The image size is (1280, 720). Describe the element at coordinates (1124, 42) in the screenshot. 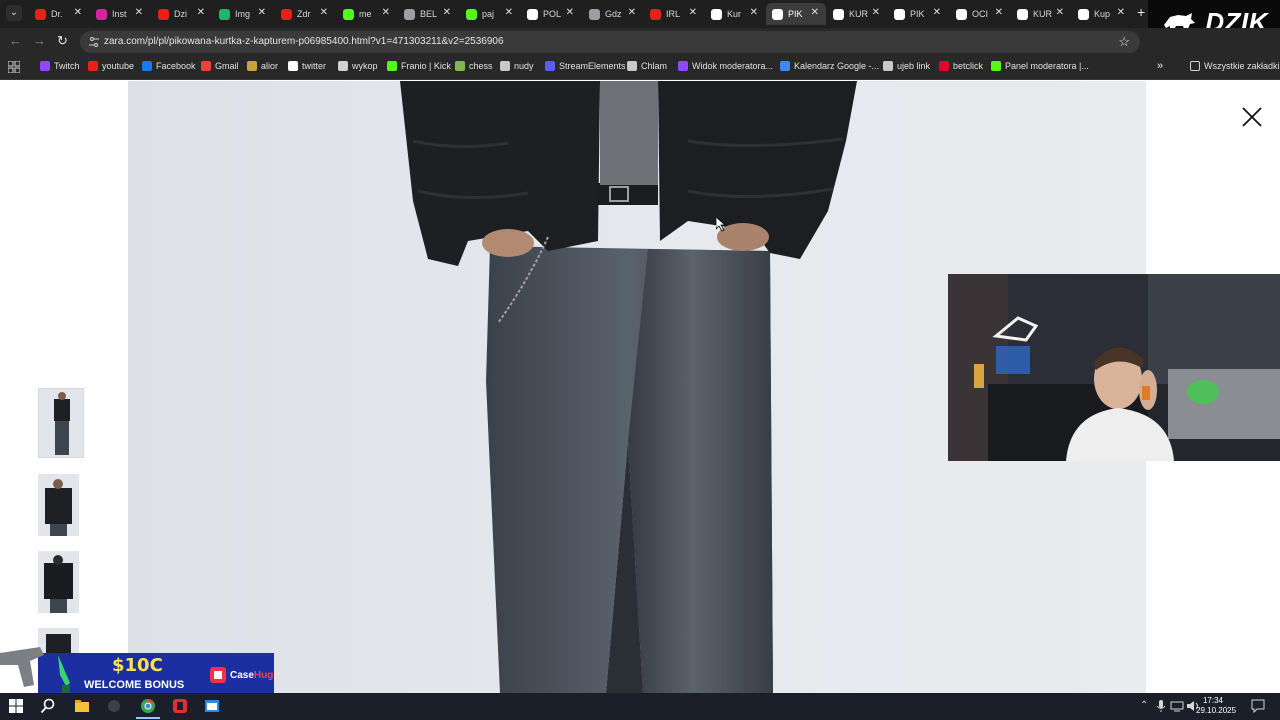

I see `bookmark-star-icon: ☆` at that location.